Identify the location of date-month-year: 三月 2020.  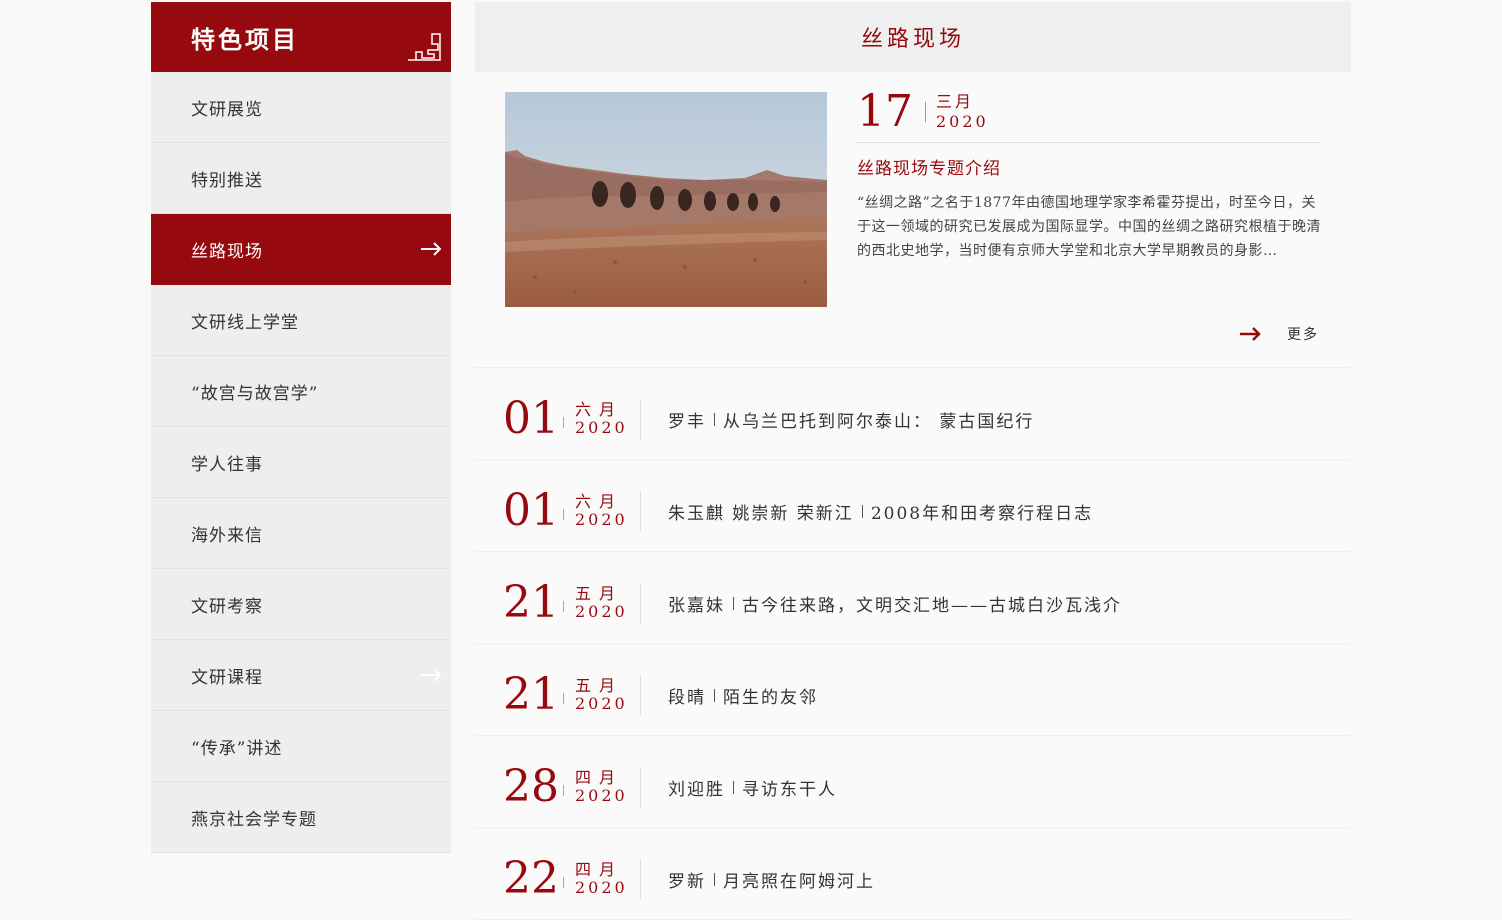
(962, 112).